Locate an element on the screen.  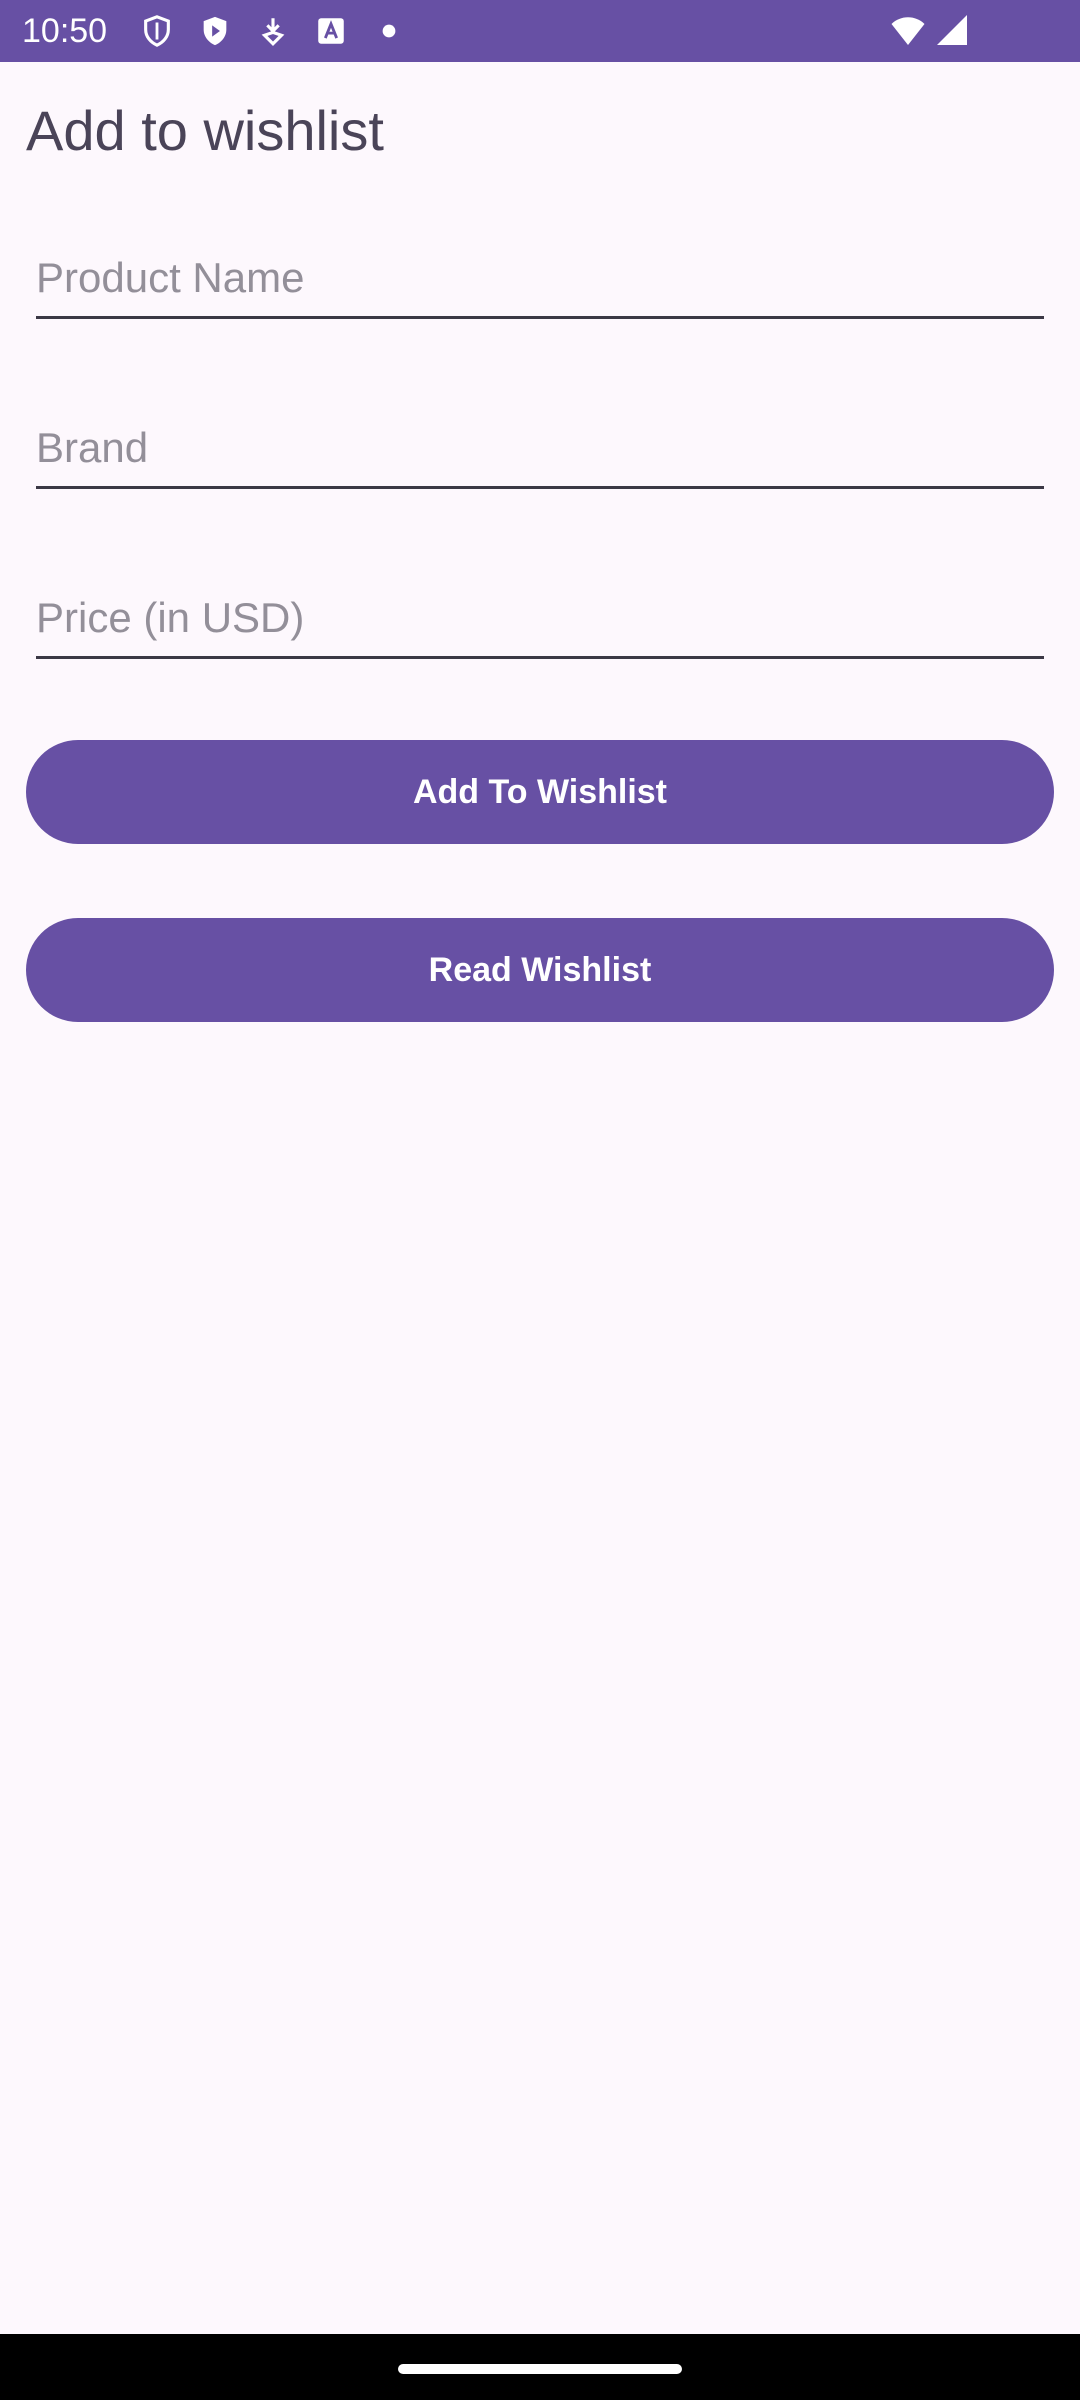
text-a-icon is located at coordinates (331, 31).